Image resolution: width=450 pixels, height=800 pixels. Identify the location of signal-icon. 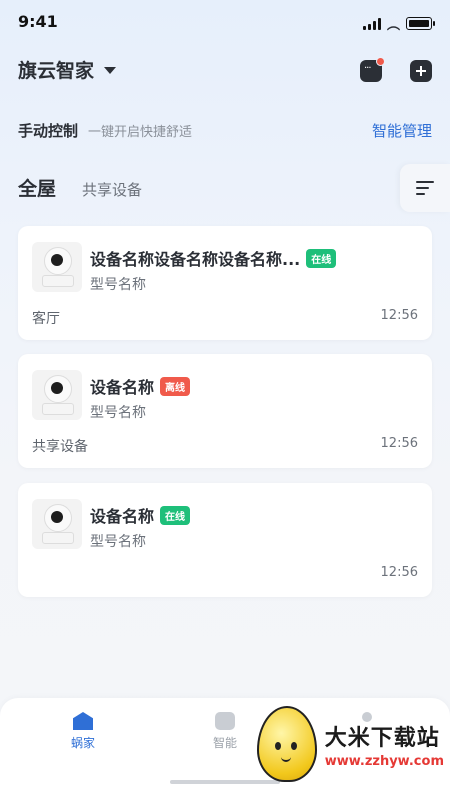
(371, 23).